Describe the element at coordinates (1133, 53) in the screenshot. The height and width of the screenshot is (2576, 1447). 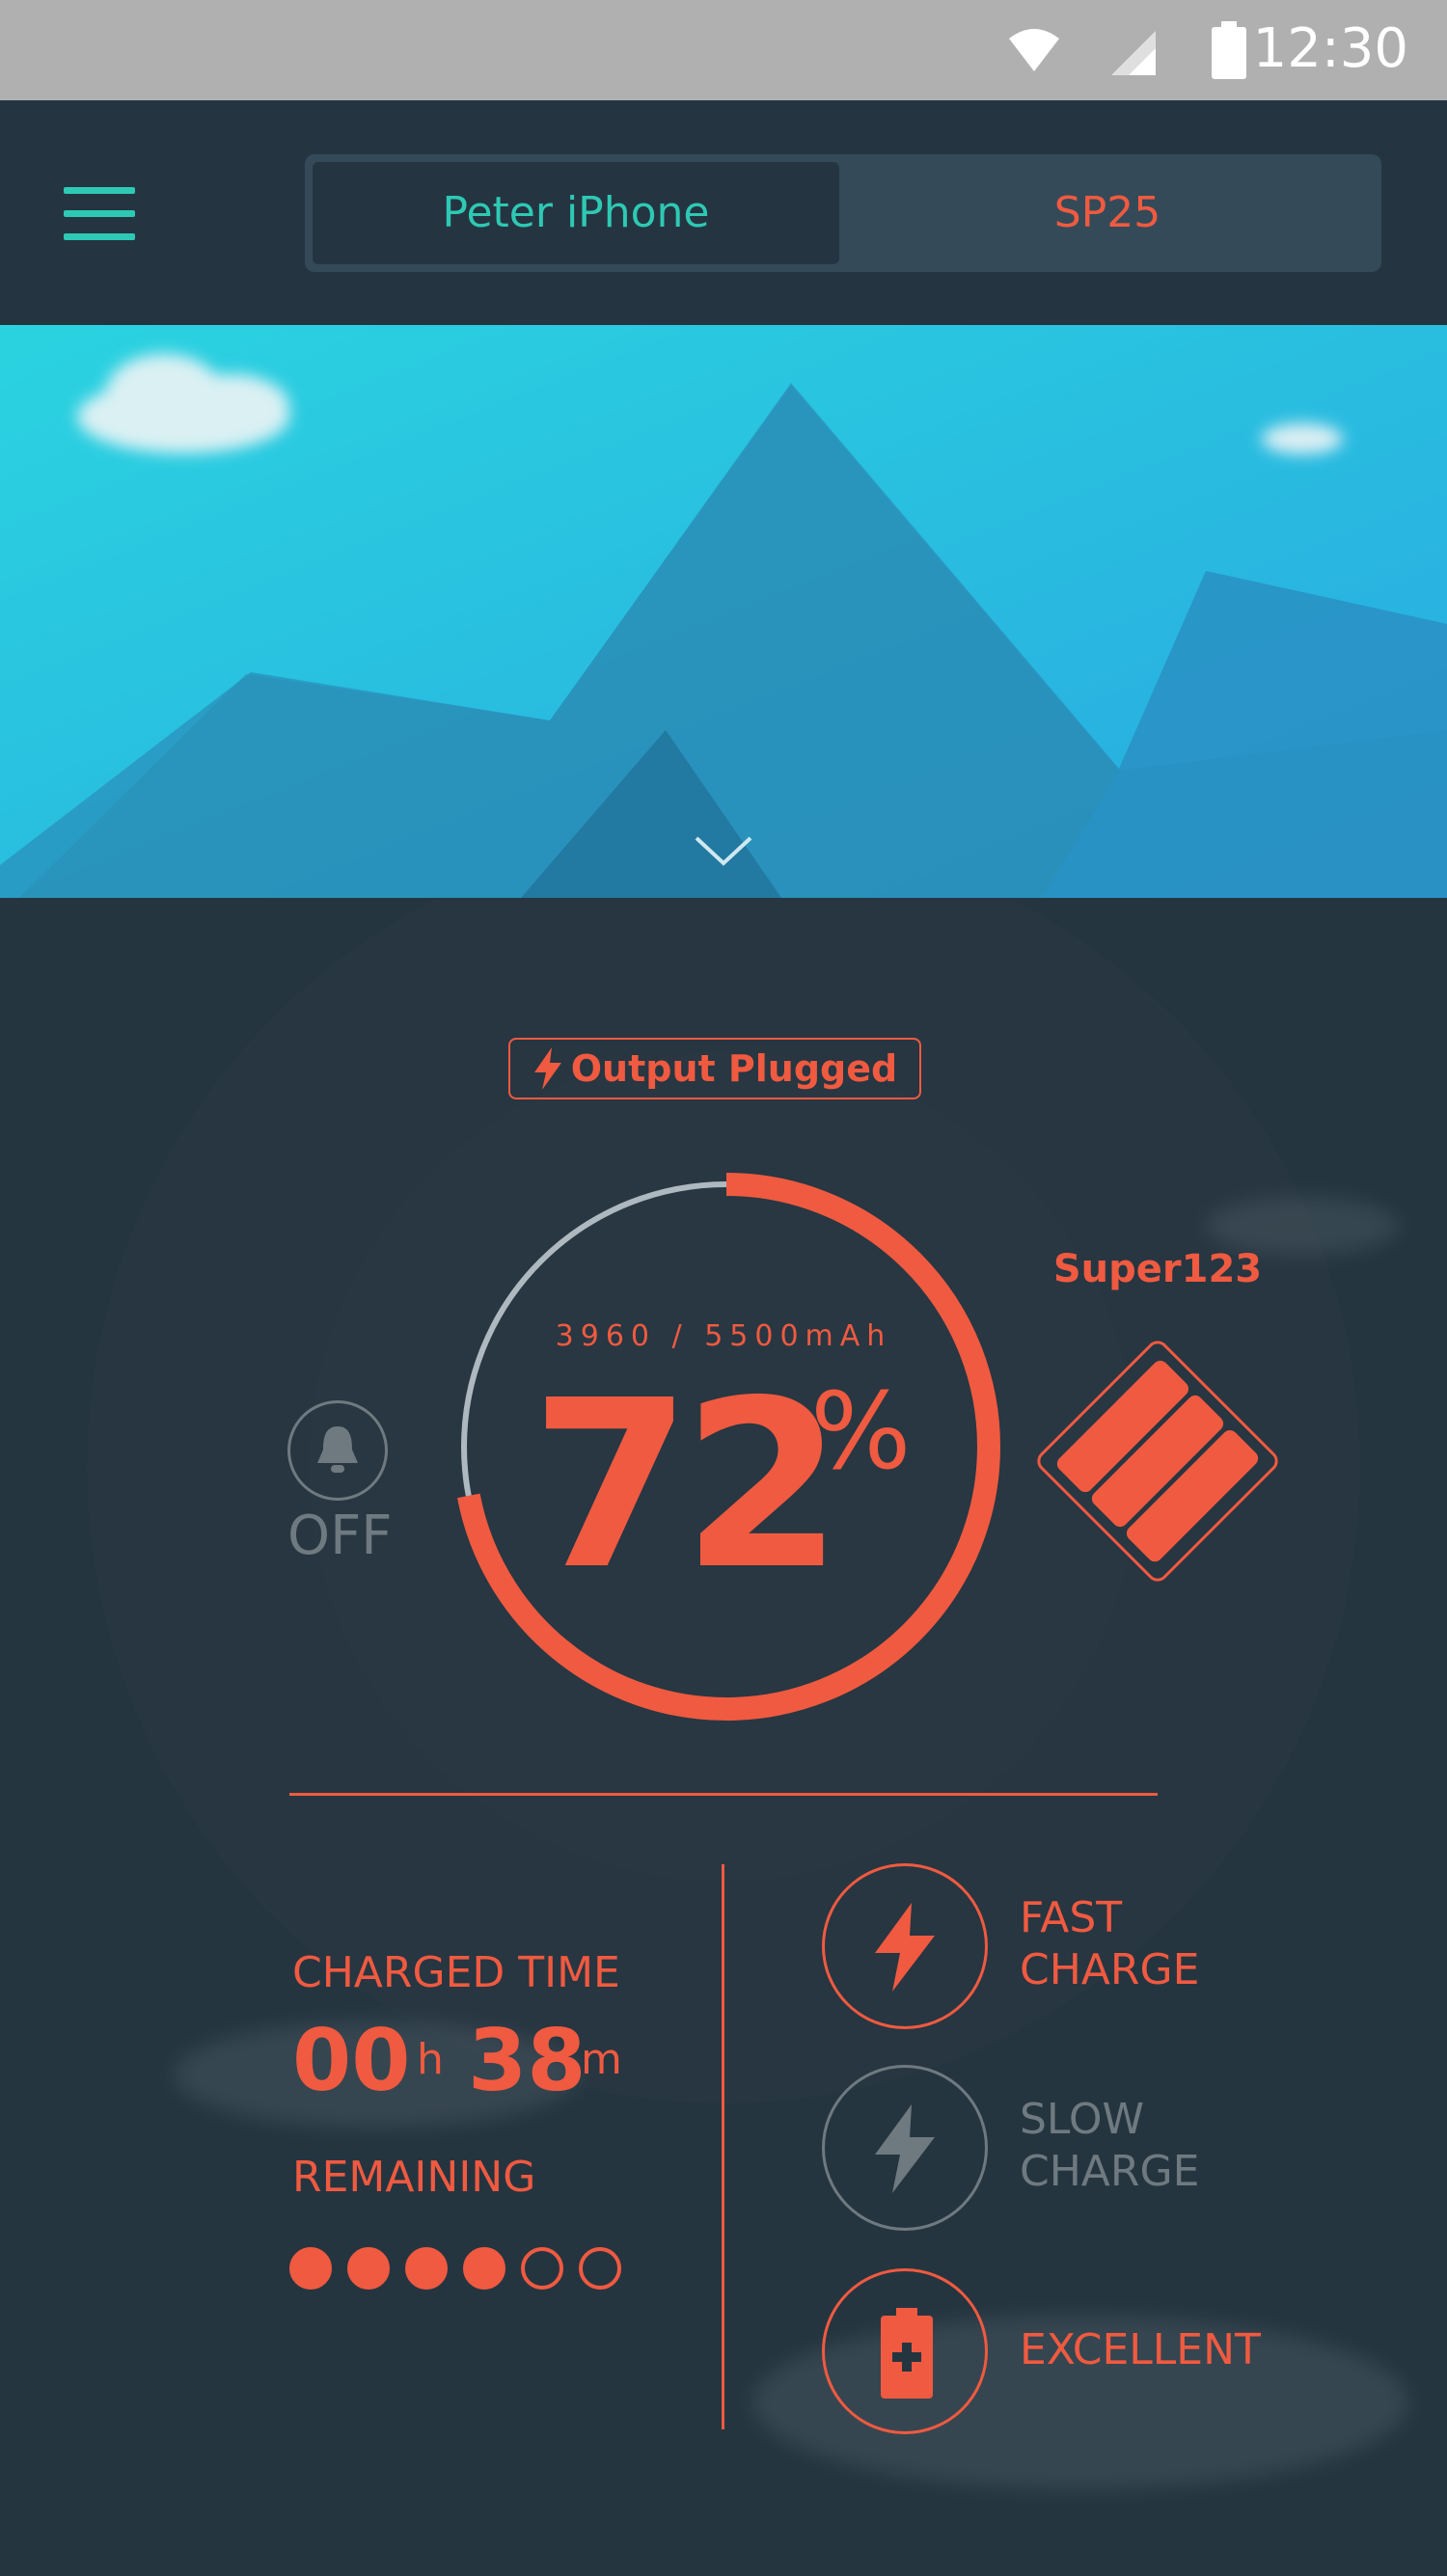
I see `cell-signal-icon` at that location.